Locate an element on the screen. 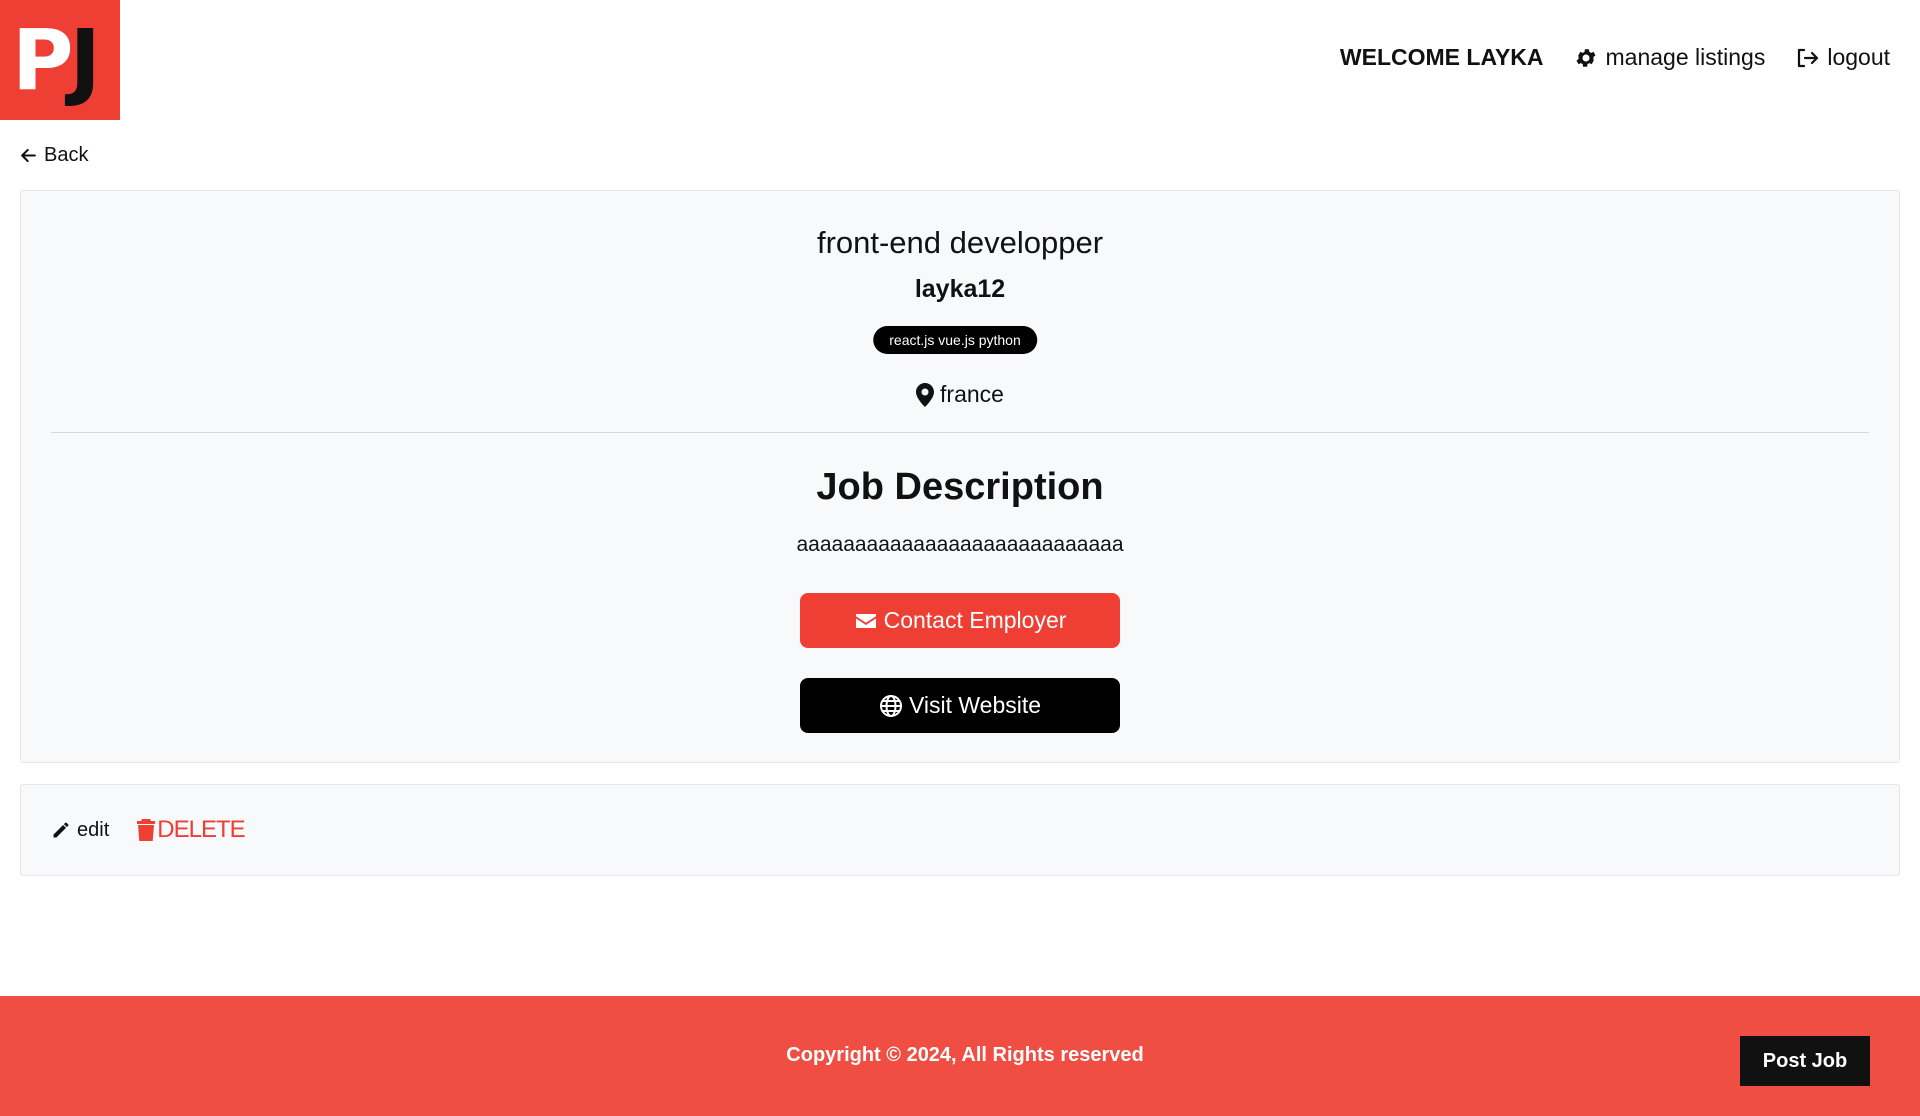 The width and height of the screenshot is (1920, 1116). listing-actions: edit DELETE is located at coordinates (960, 830).